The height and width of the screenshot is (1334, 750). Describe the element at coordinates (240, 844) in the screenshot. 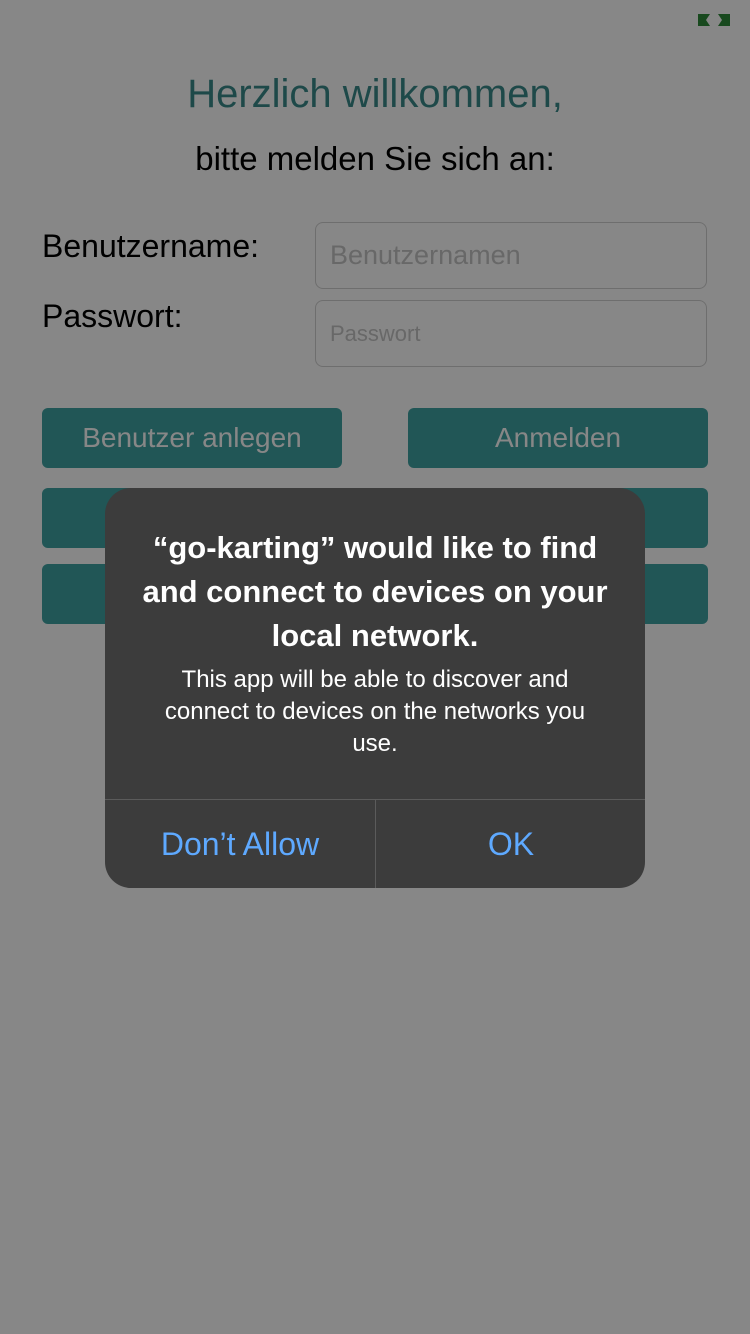

I see `dont-allow-button: Don’t Allow` at that location.